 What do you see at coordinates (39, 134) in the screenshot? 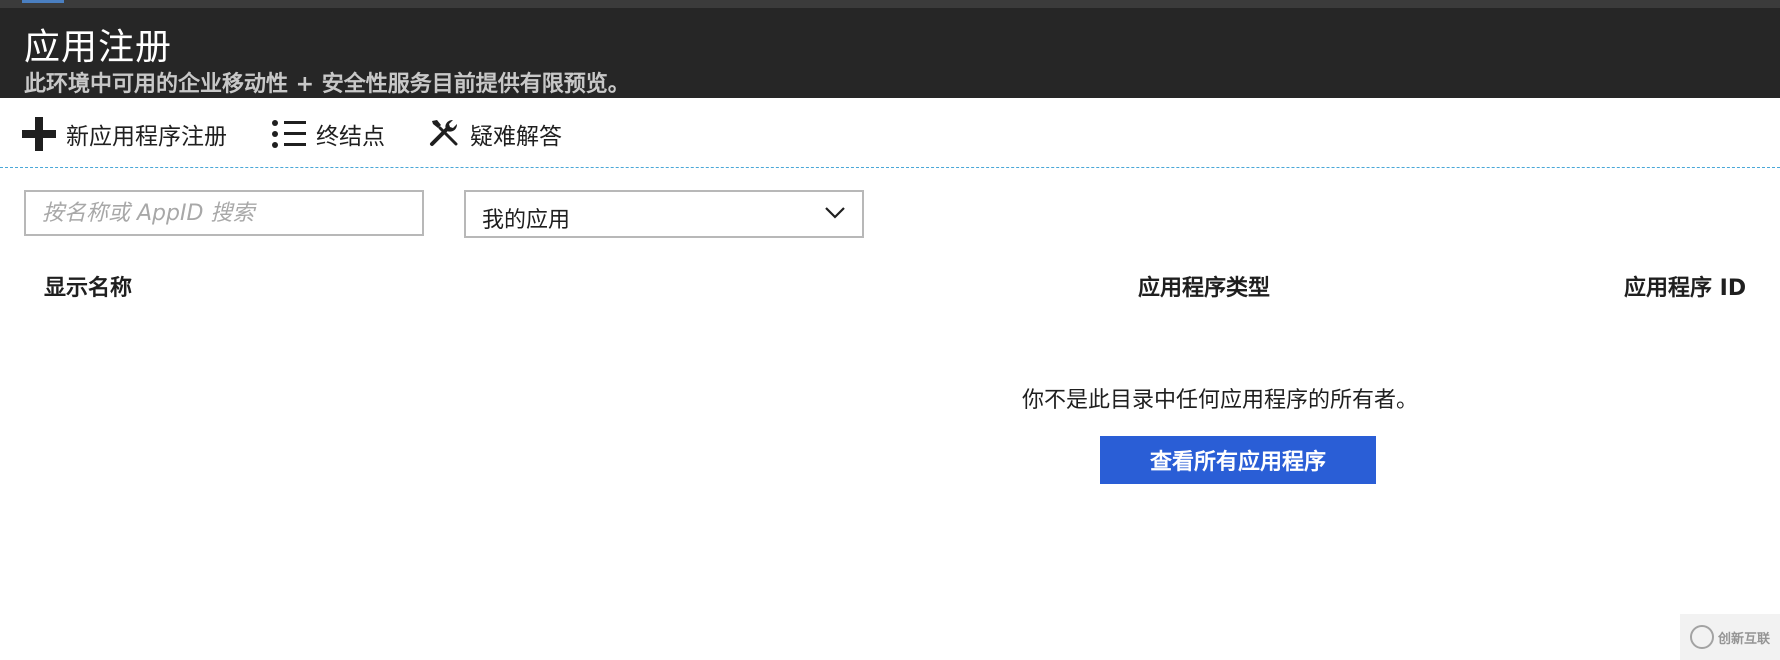
I see `plus-icon` at bounding box center [39, 134].